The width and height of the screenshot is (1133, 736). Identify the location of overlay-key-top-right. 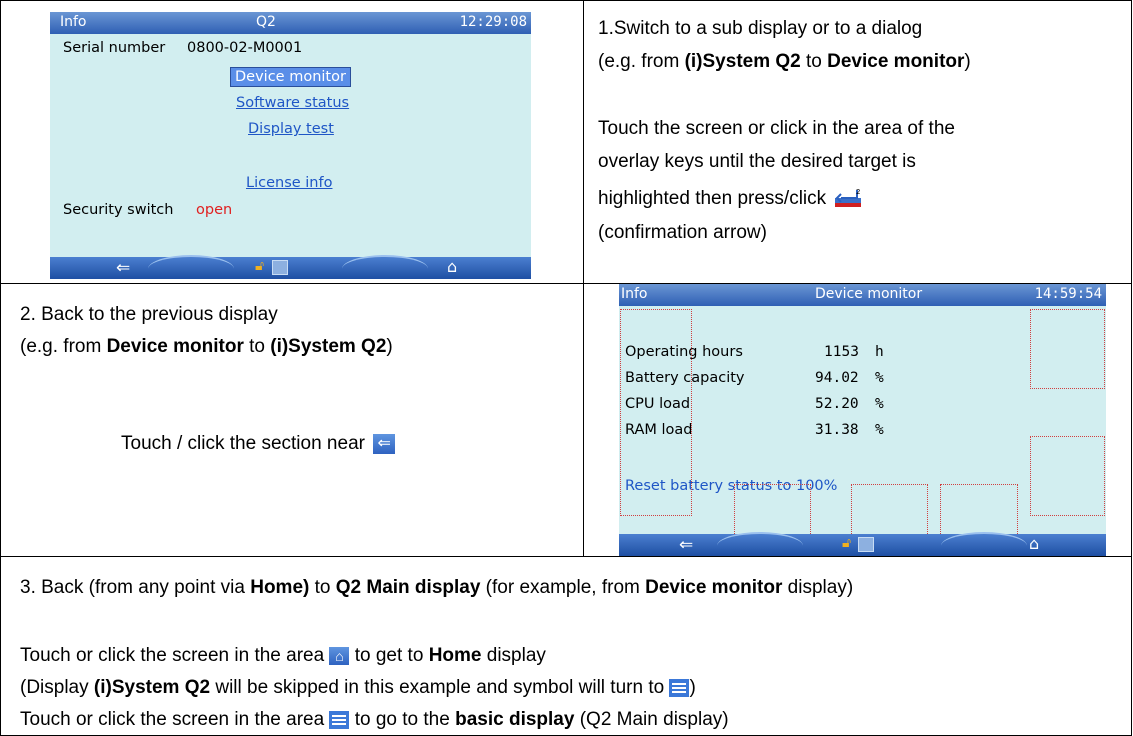
(1067, 349).